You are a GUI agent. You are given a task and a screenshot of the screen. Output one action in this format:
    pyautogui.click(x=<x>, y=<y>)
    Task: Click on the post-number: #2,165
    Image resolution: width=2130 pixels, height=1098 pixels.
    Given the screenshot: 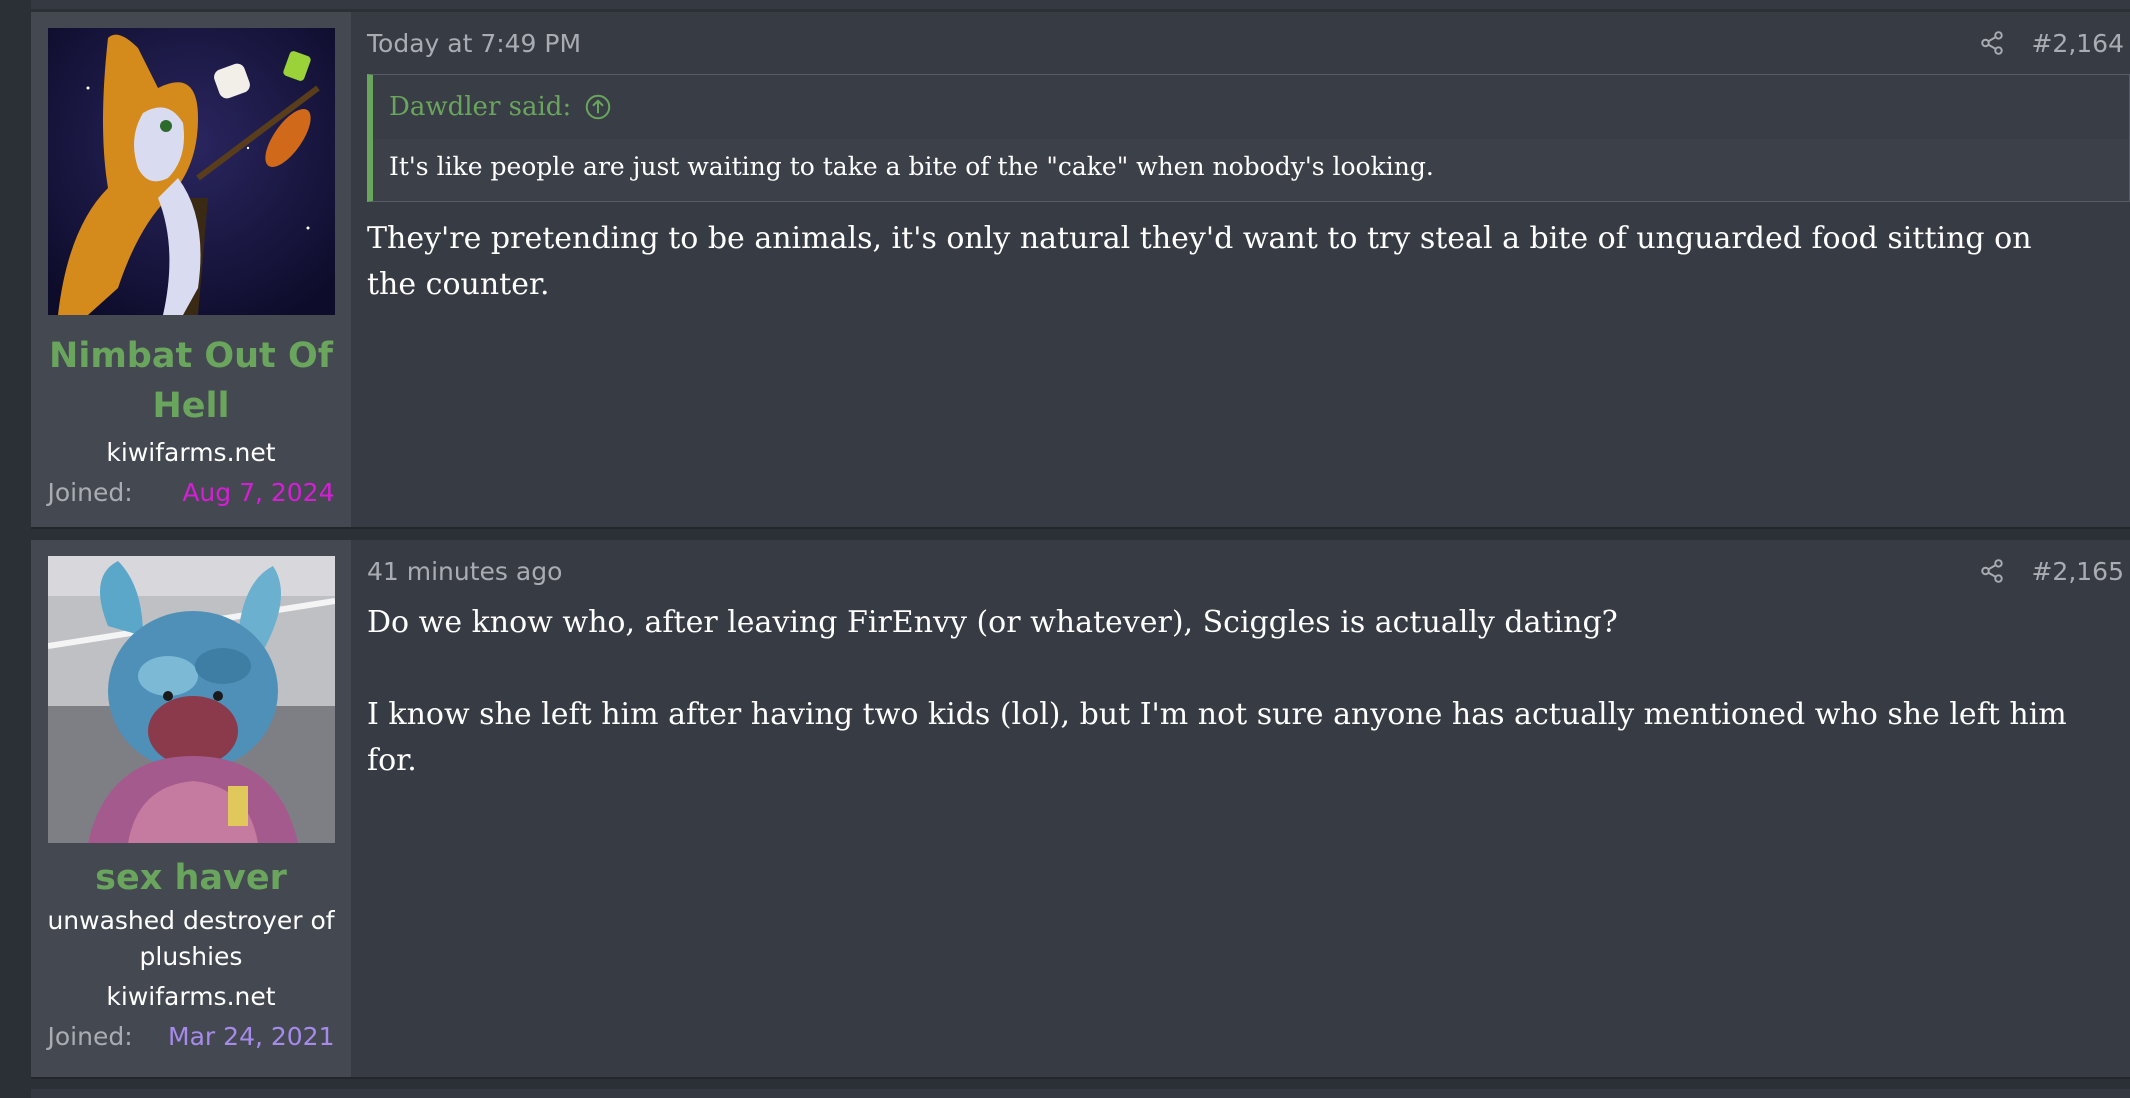 What is the action you would take?
    pyautogui.click(x=2077, y=571)
    